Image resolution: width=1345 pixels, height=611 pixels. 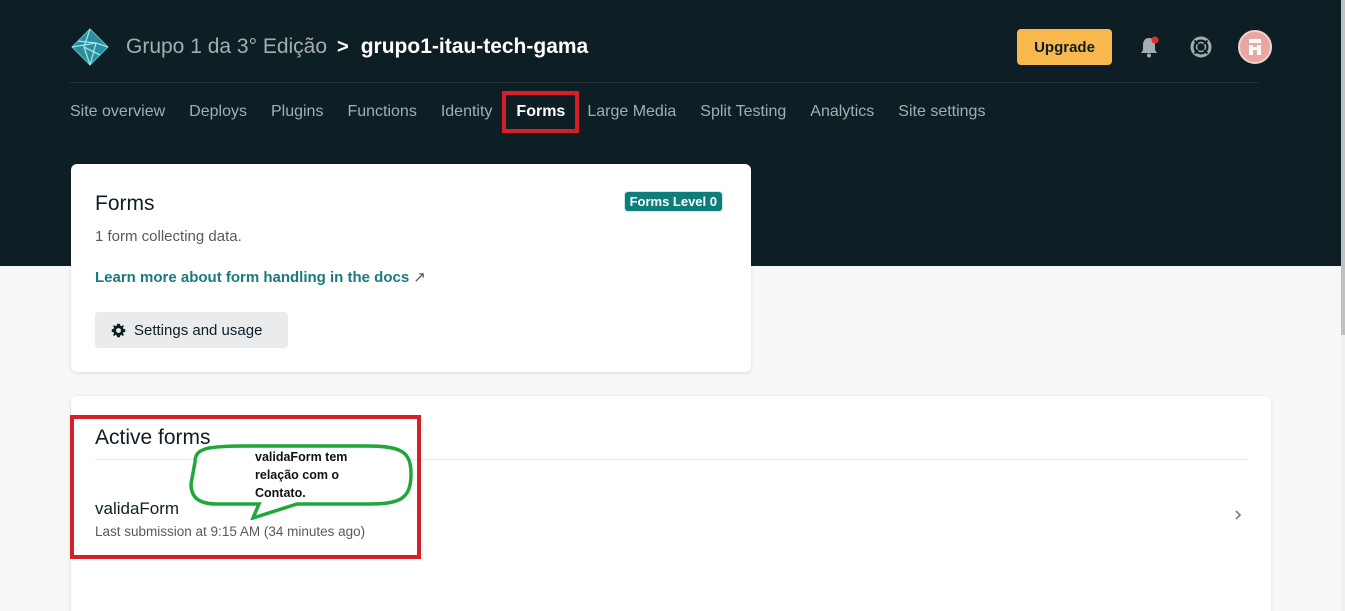 I want to click on upgrade-button: Upgrade, so click(x=1064, y=47).